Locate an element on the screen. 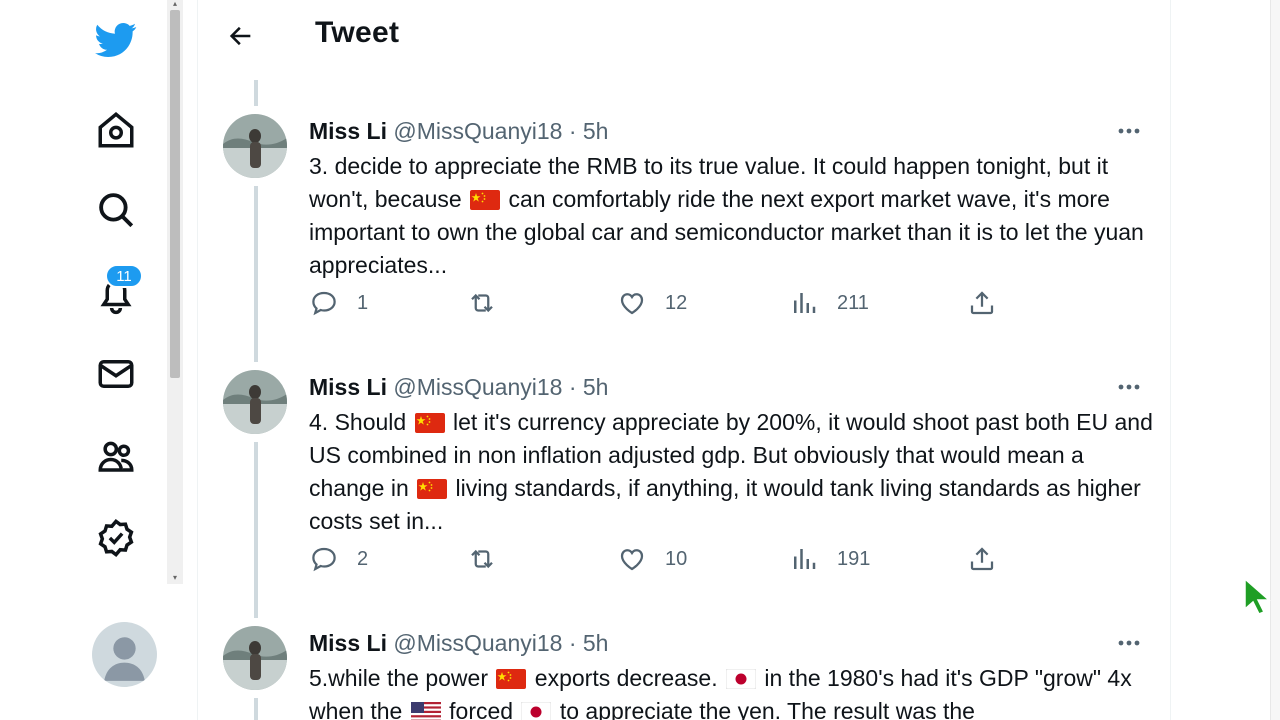  back-arrow-icon is located at coordinates (241, 36).